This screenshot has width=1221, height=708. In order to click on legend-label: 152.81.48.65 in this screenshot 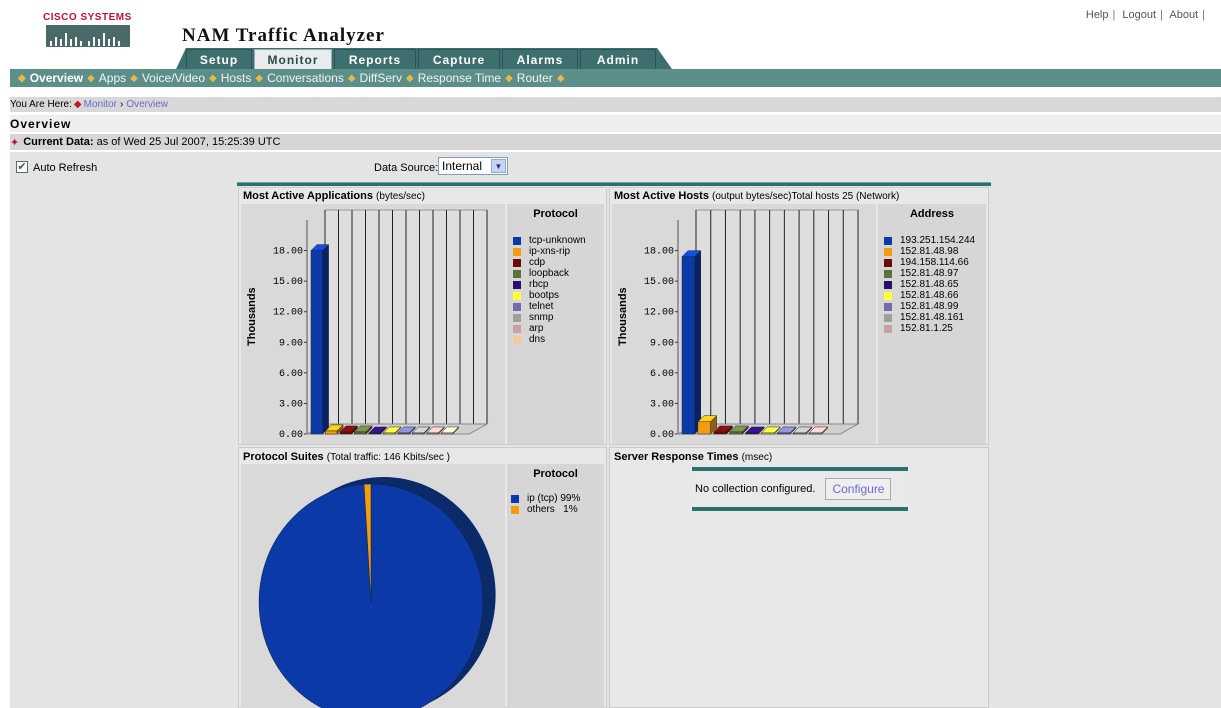, I will do `click(929, 284)`.